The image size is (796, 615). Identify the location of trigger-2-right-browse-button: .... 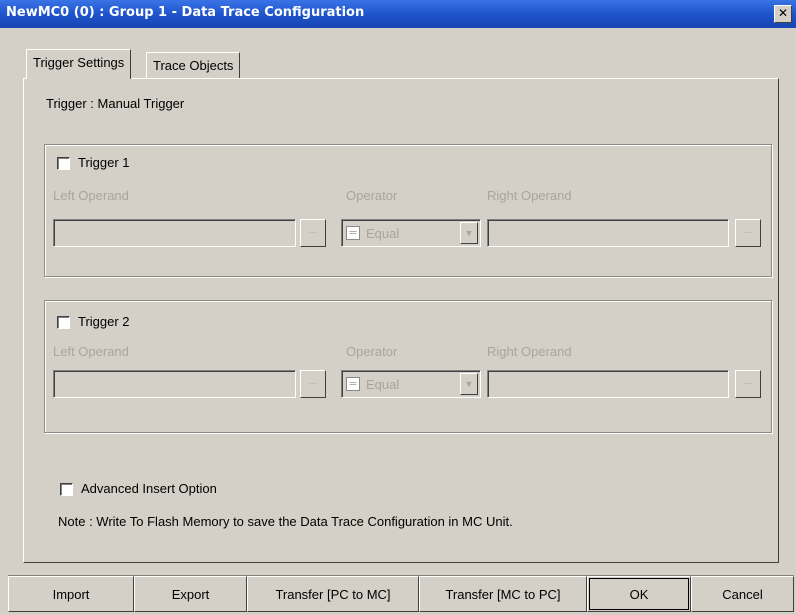
(748, 384).